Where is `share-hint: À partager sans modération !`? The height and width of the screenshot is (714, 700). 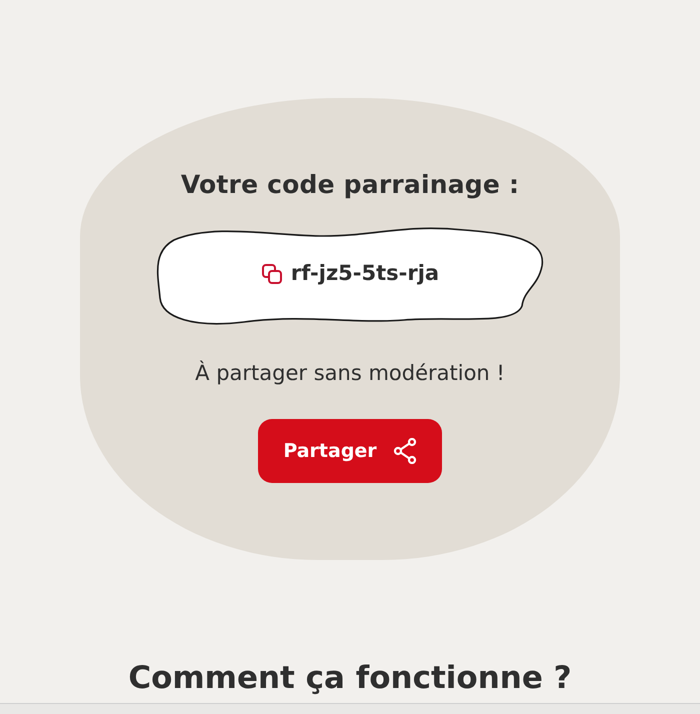 share-hint: À partager sans modération ! is located at coordinates (350, 373).